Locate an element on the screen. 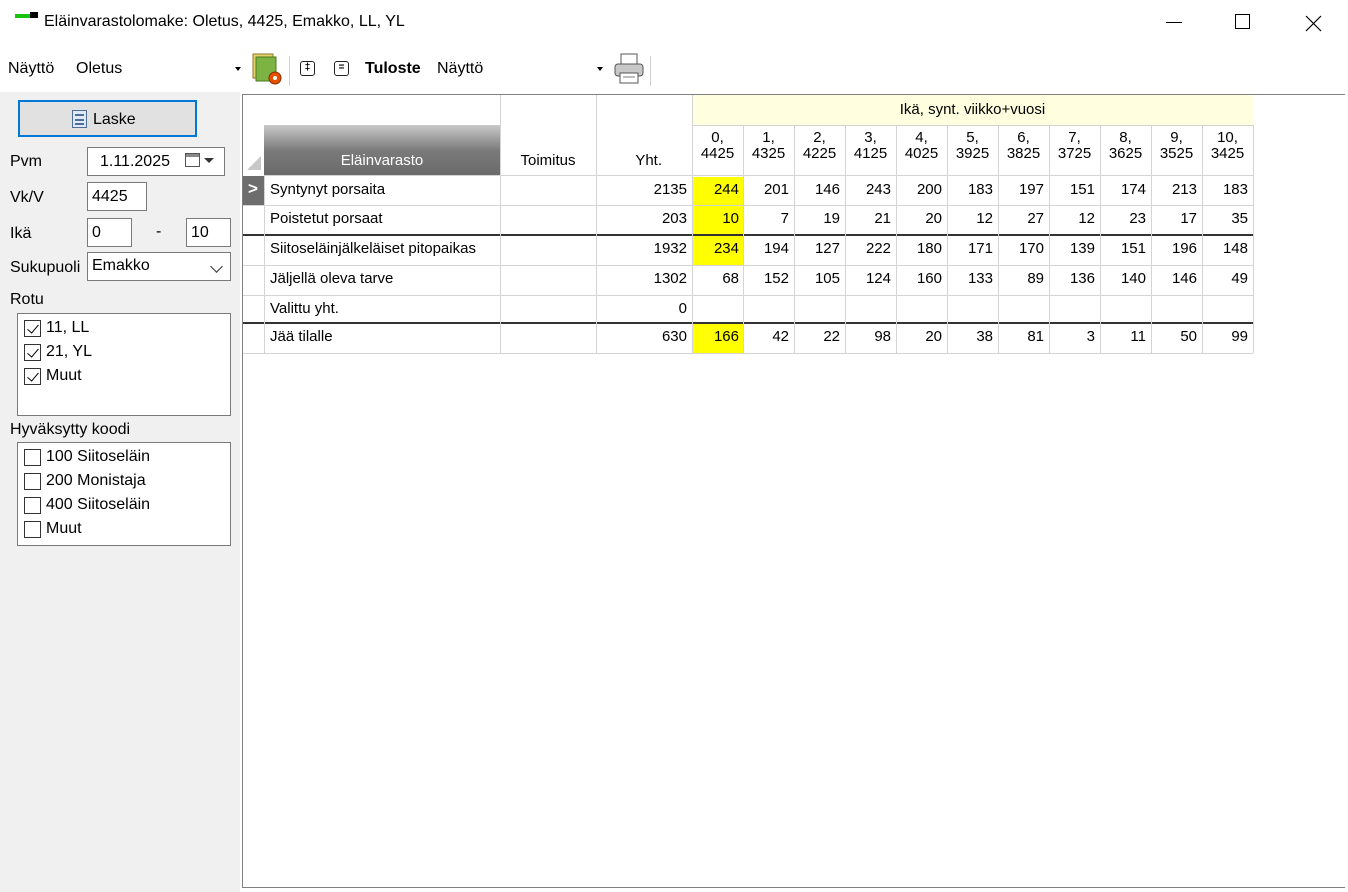 The image size is (1348, 892). table-cell: 201 is located at coordinates (768, 191).